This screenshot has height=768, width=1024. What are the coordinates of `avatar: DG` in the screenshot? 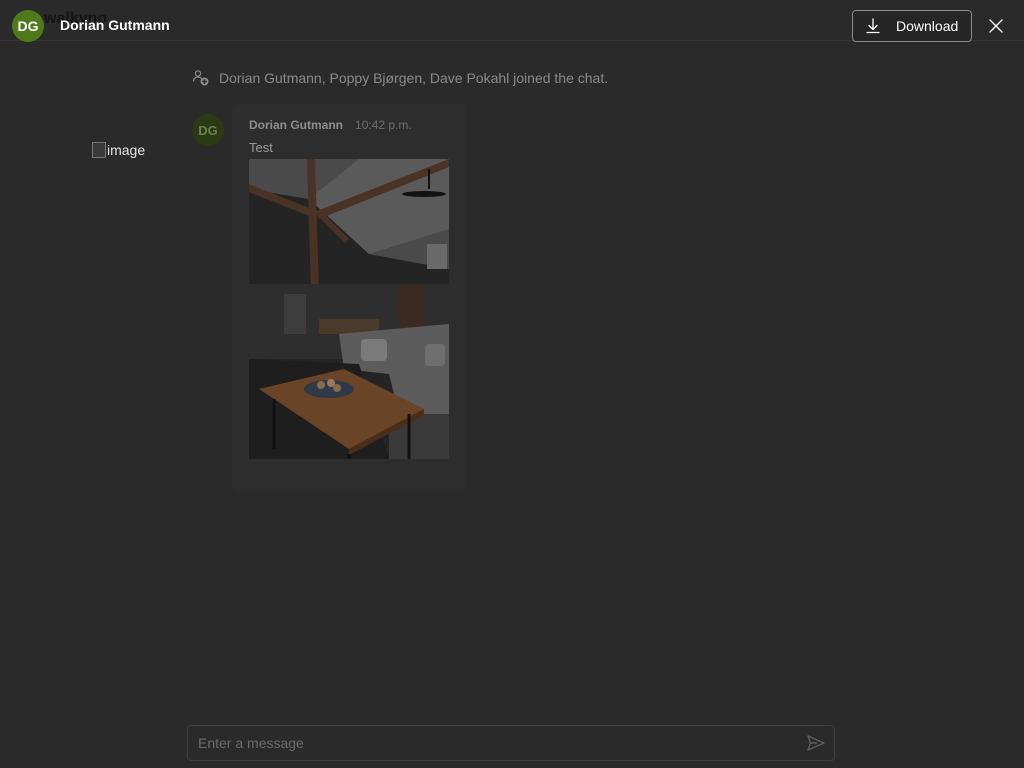 It's located at (28, 26).